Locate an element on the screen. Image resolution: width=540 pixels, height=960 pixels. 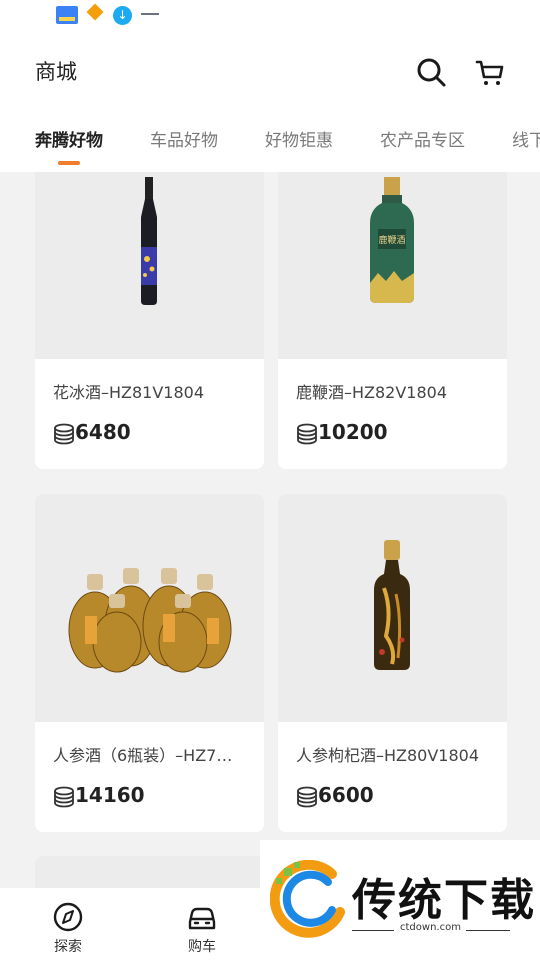
watermark-logo-icon is located at coordinates (307, 899).